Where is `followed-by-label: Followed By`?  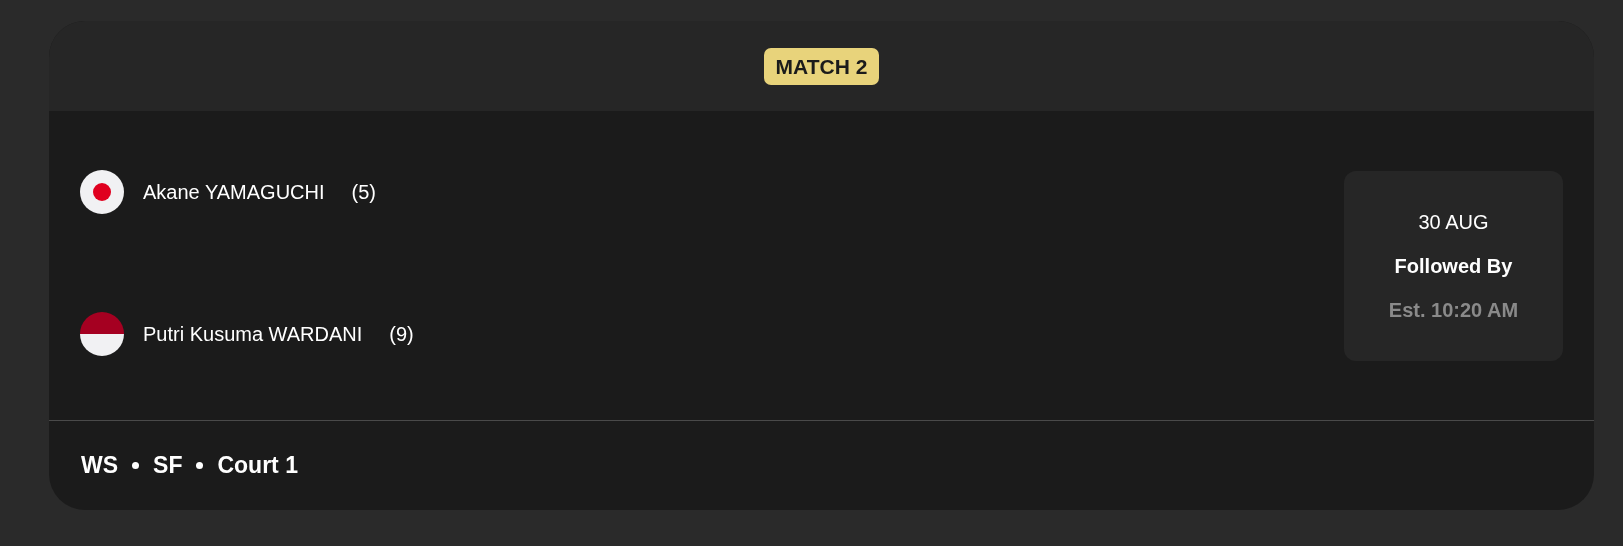 followed-by-label: Followed By is located at coordinates (1453, 266).